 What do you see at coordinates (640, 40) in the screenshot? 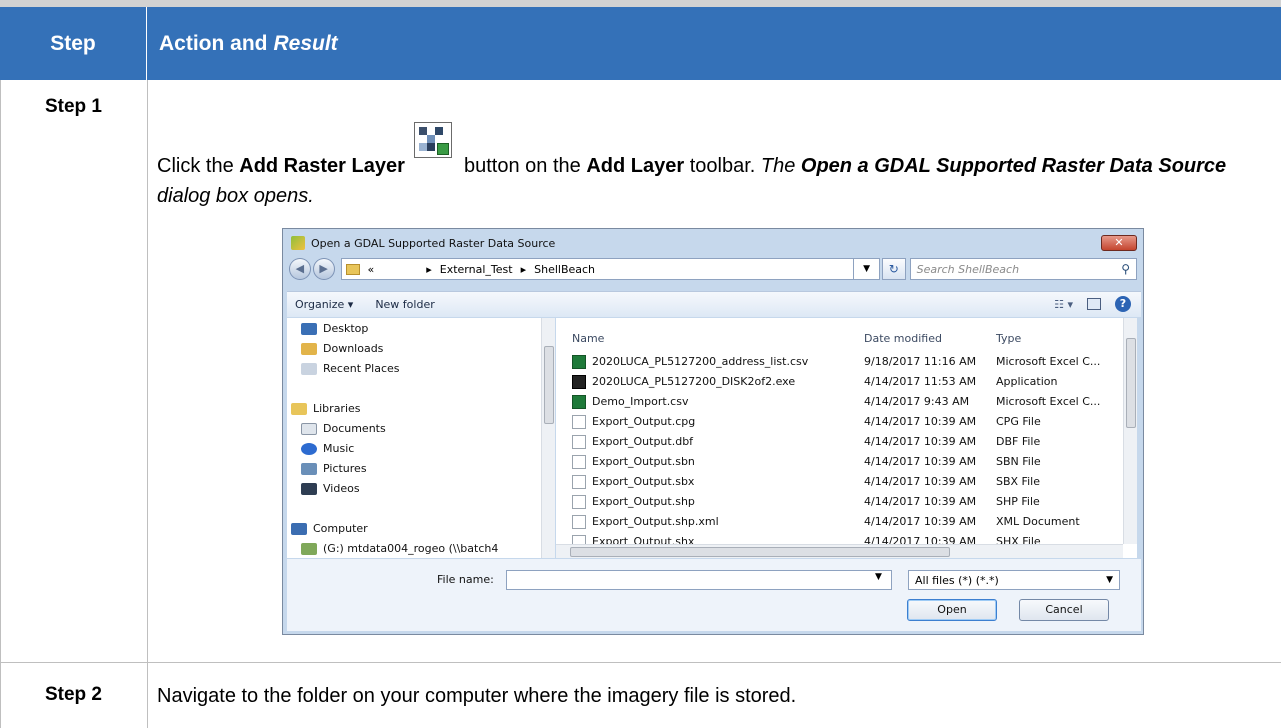
I see `table-header-row: Step Action and Result` at bounding box center [640, 40].